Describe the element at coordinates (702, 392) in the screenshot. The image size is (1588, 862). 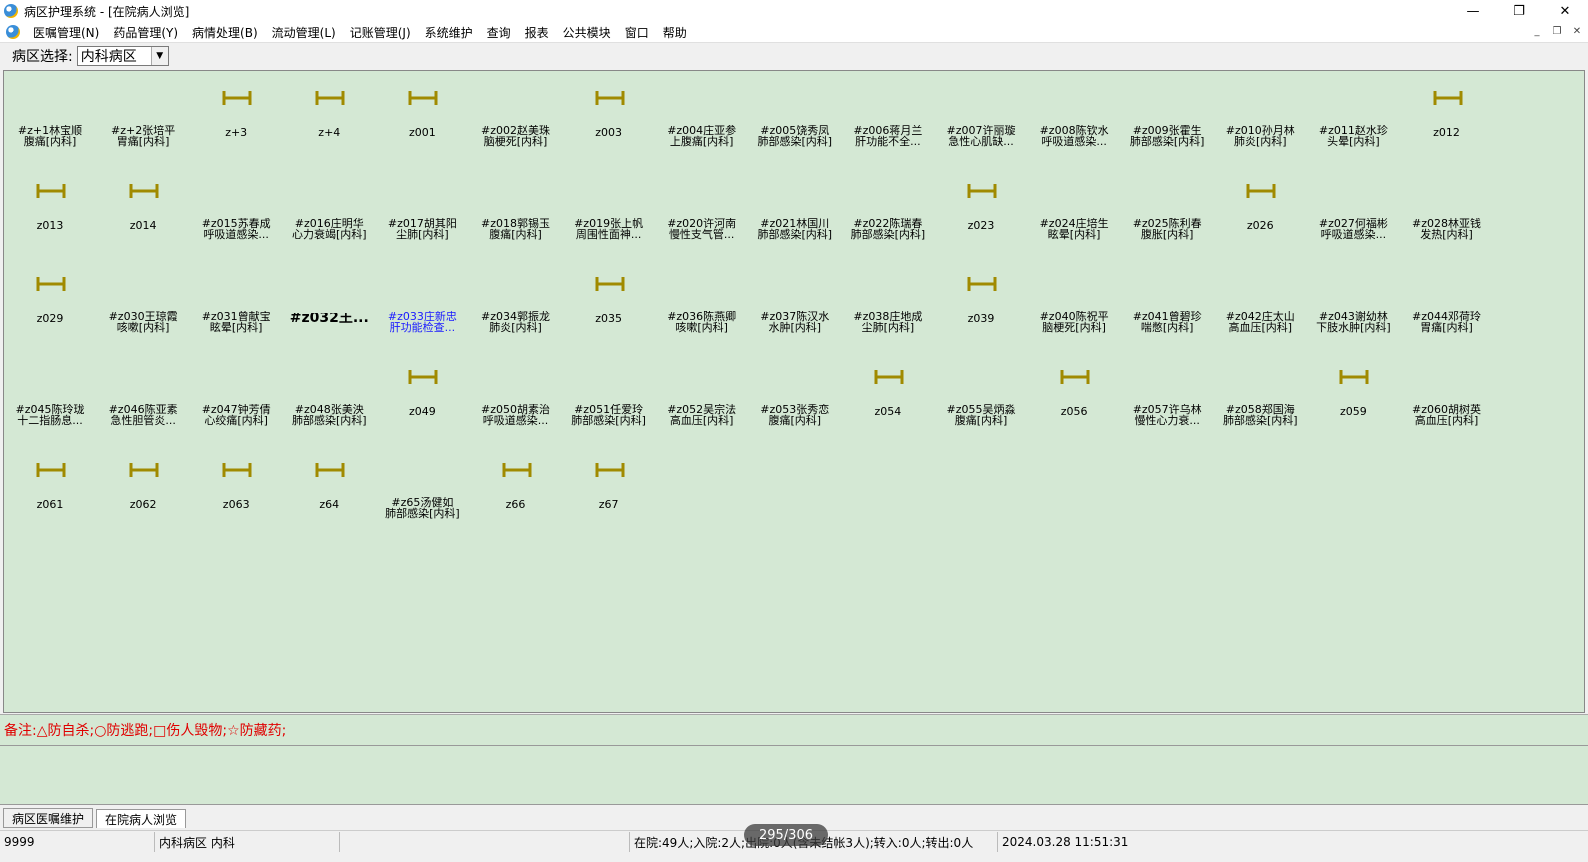
I see `bed-cell: #z052吴宗法 高血压[内科]` at that location.